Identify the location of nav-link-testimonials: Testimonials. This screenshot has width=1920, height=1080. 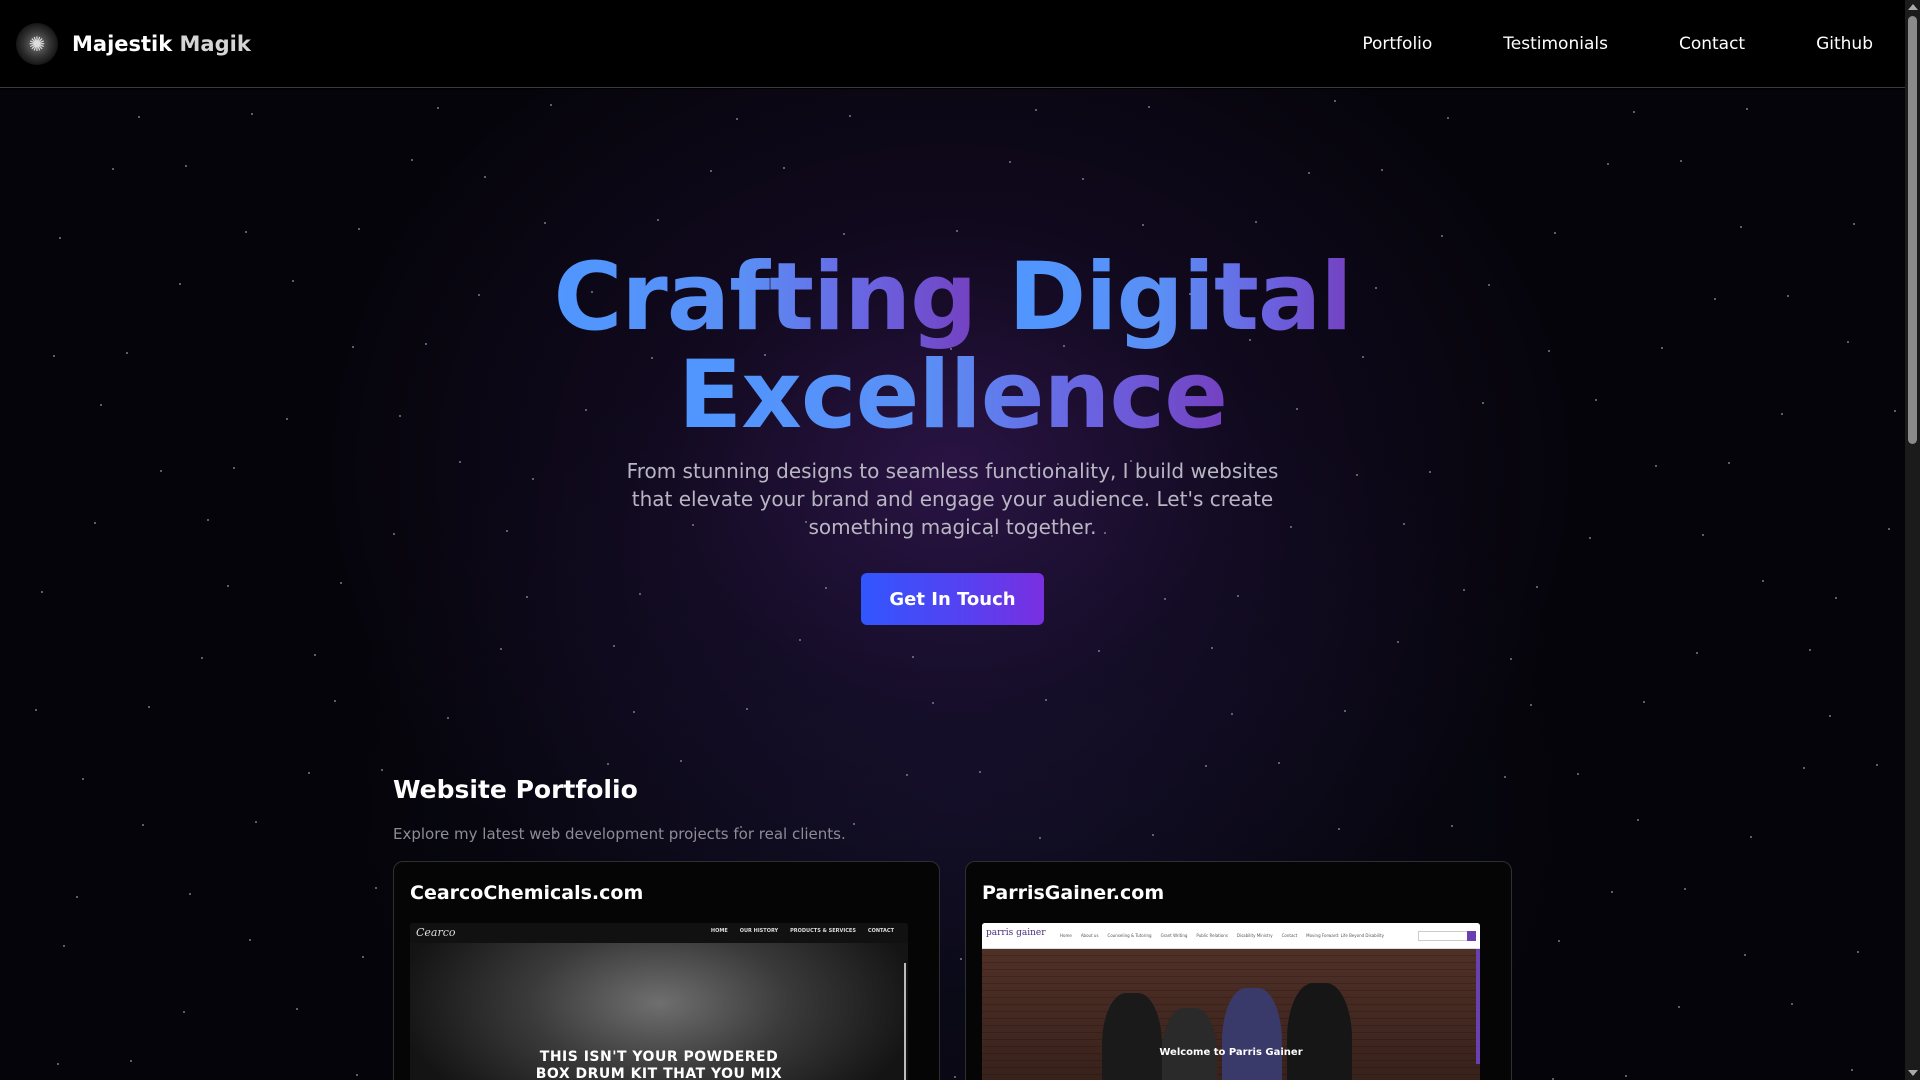
(1555, 44).